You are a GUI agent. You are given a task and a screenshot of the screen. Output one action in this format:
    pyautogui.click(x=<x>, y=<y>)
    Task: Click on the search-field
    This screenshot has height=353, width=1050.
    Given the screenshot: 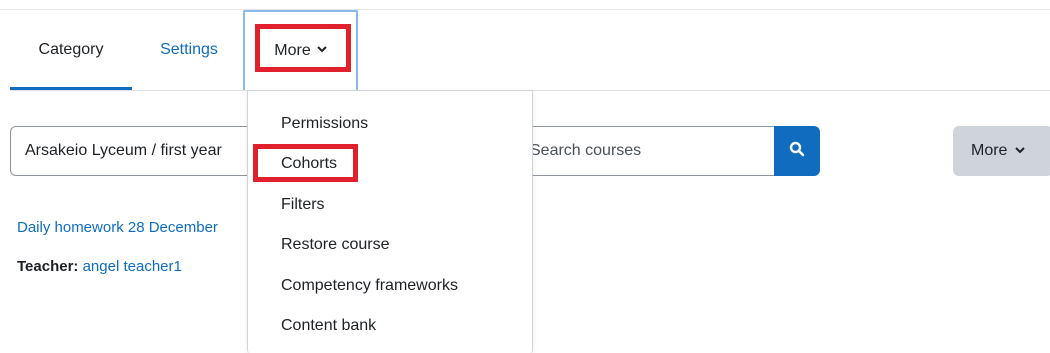 What is the action you would take?
    pyautogui.click(x=647, y=151)
    